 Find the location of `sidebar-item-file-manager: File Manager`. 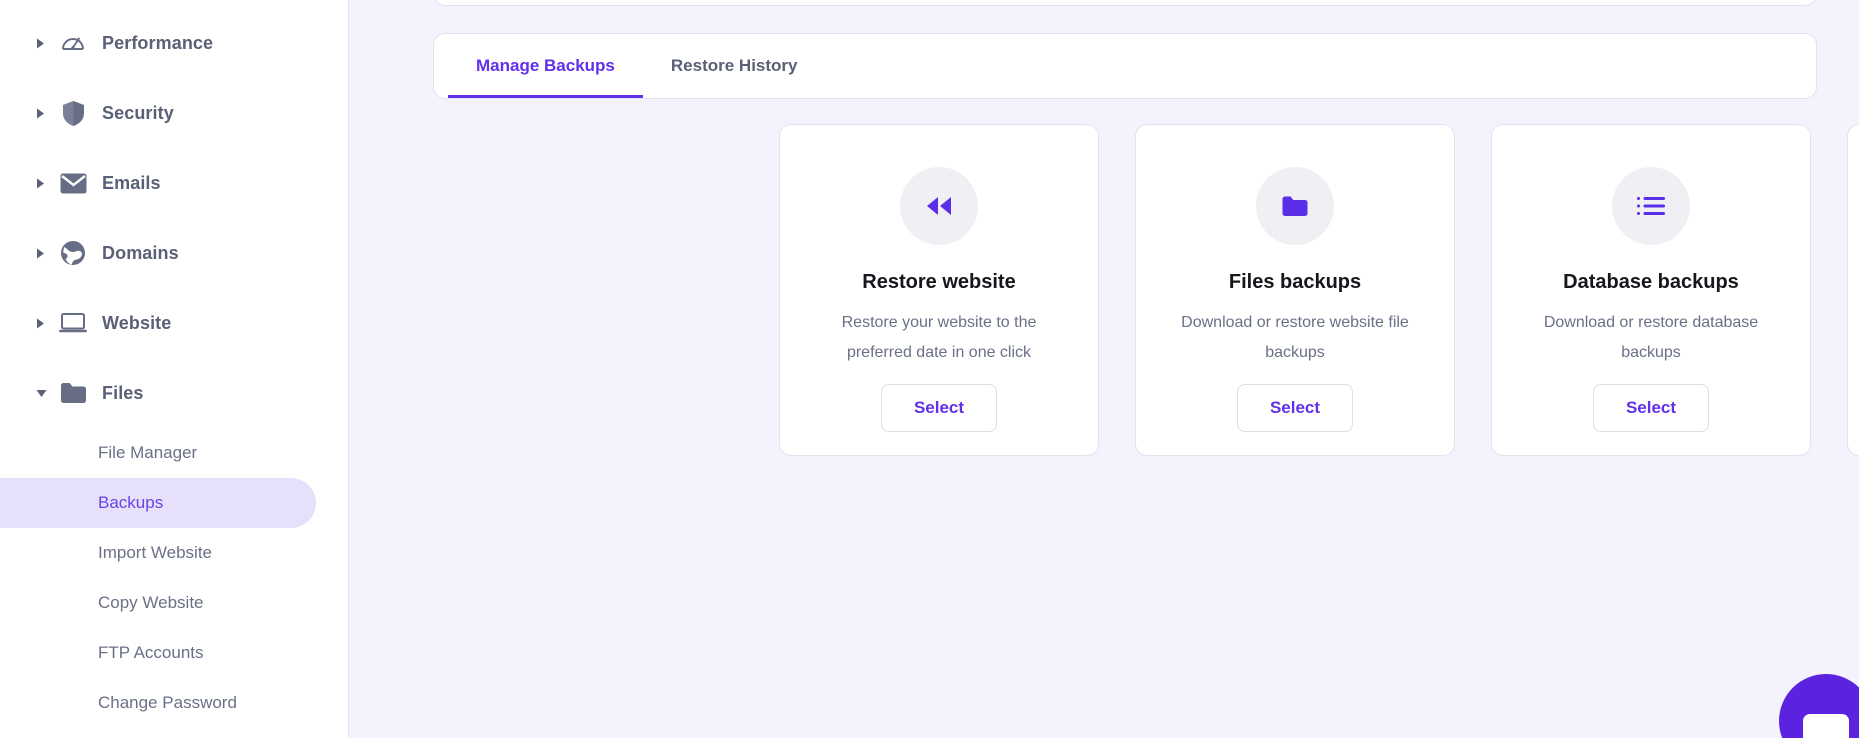

sidebar-item-file-manager: File Manager is located at coordinates (158, 453).